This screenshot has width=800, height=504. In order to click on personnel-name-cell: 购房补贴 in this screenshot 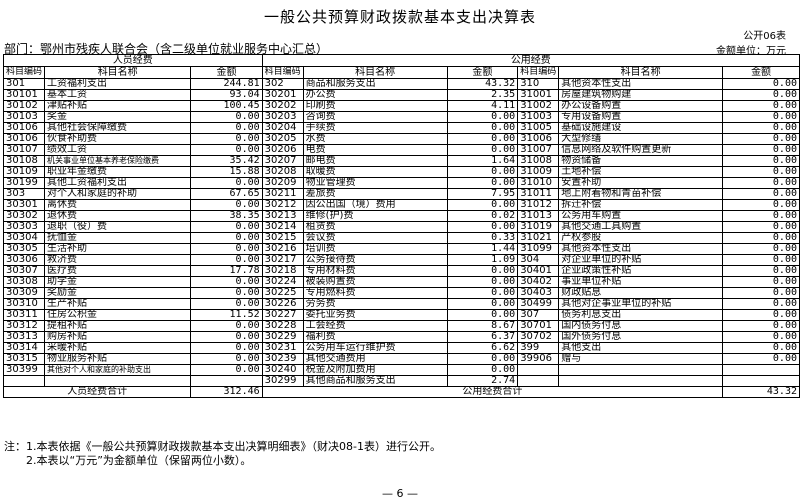, I will do `click(118, 337)`.